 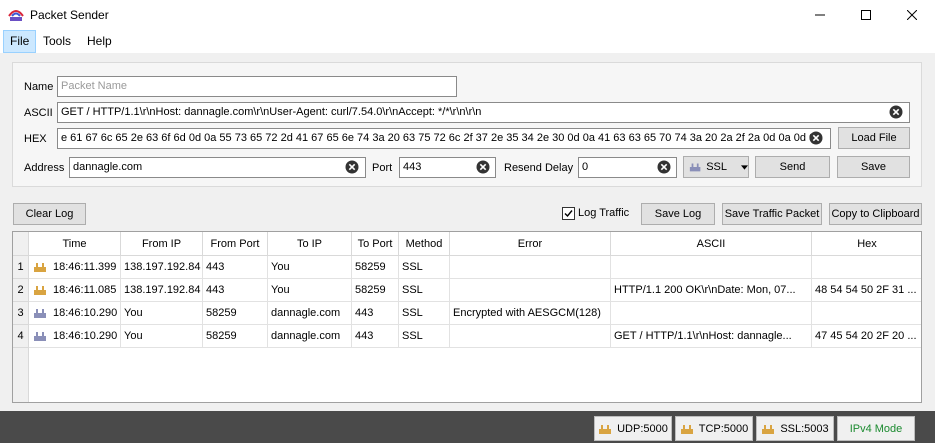 I want to click on menu-tools: Tools, so click(x=57, y=41).